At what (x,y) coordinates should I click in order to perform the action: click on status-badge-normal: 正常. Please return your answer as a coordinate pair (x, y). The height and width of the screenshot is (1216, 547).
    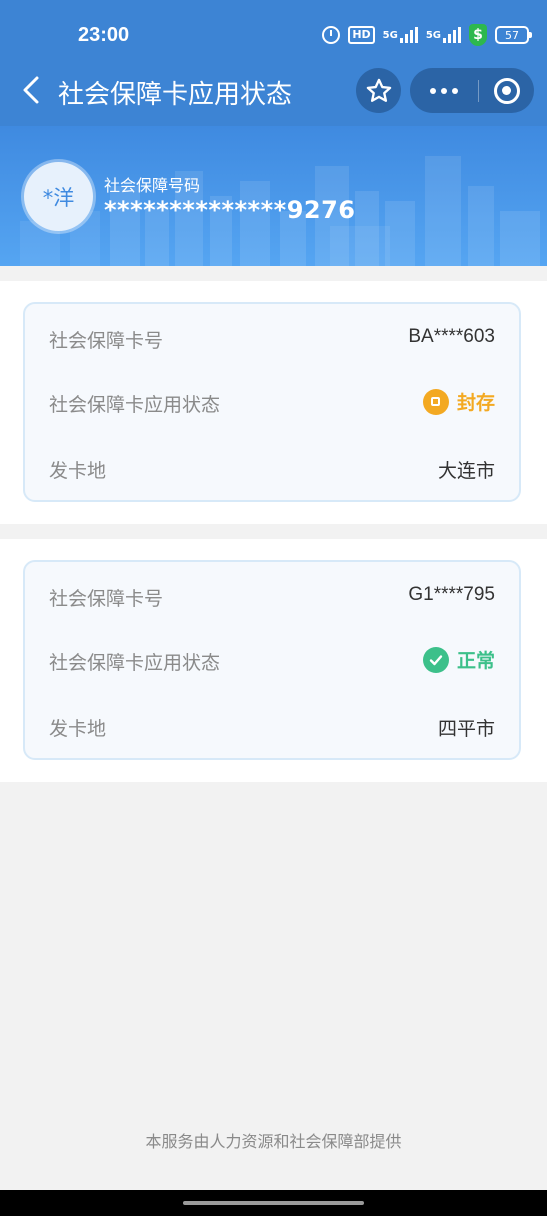
    Looking at the image, I should click on (458, 659).